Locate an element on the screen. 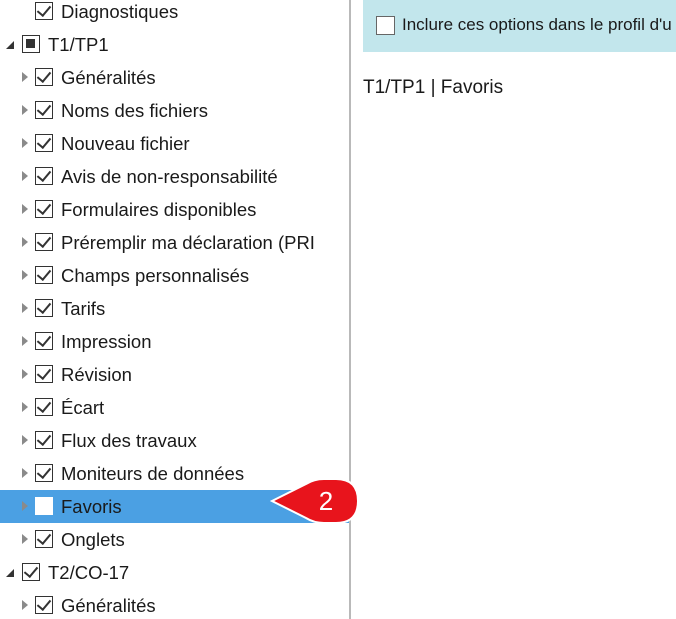 The width and height of the screenshot is (676, 619). tree-item: Avis de non-responsabilité is located at coordinates (174, 176).